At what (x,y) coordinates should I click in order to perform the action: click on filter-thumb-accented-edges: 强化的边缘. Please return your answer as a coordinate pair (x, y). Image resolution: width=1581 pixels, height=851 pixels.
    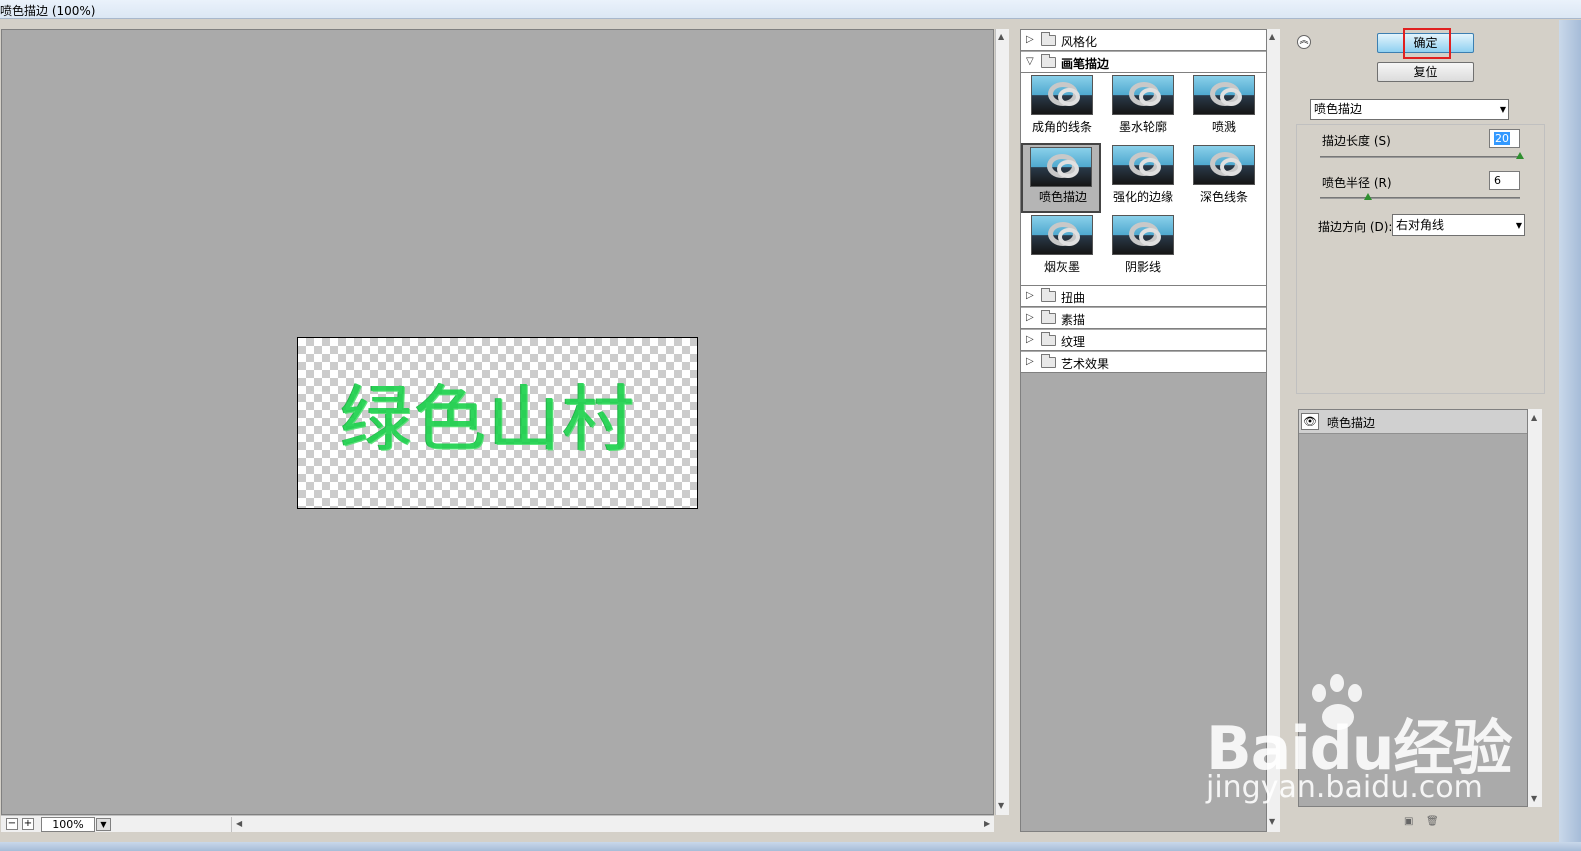
    Looking at the image, I should click on (1143, 178).